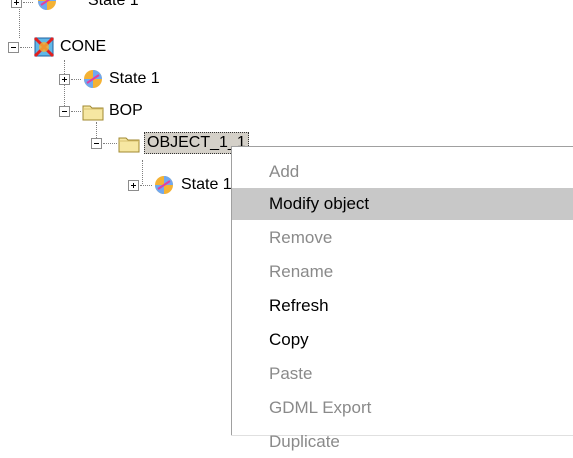  Describe the element at coordinates (402, 238) in the screenshot. I see `menu-item-remove: Remove` at that location.